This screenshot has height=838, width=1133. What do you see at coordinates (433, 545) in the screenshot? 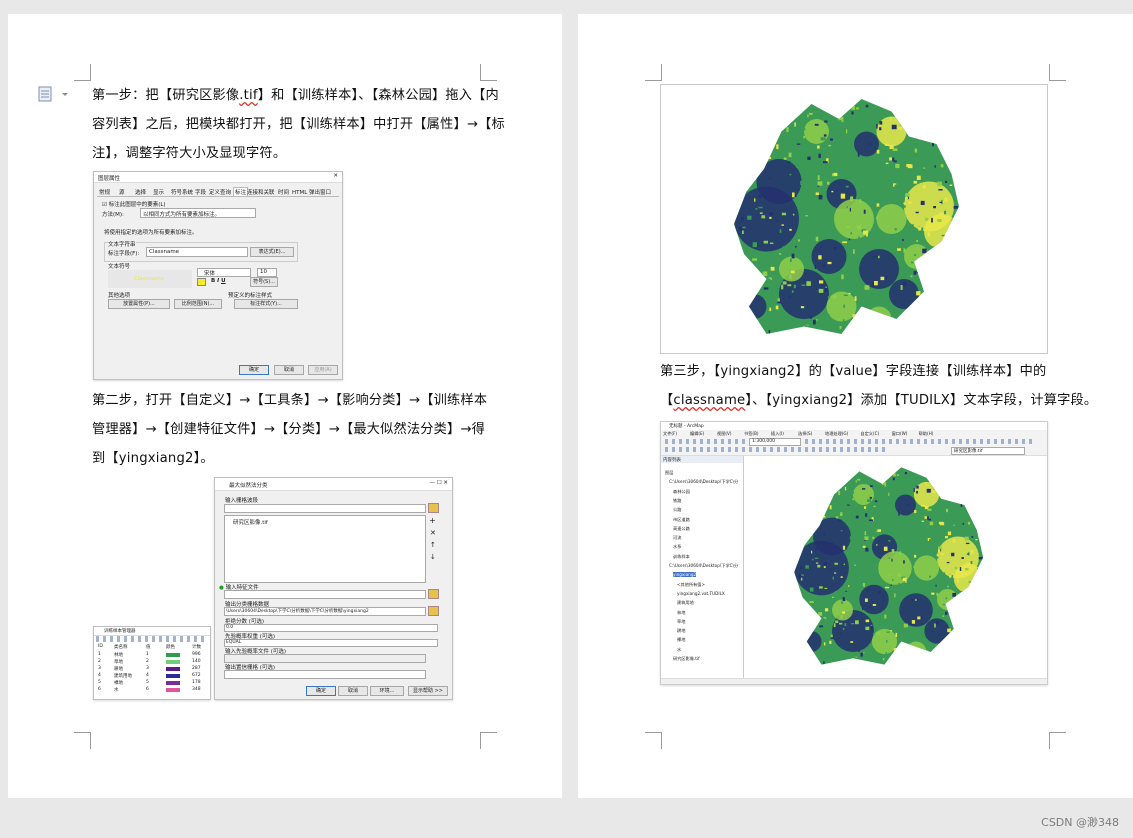
I see `move-up-icon: ↑` at bounding box center [433, 545].